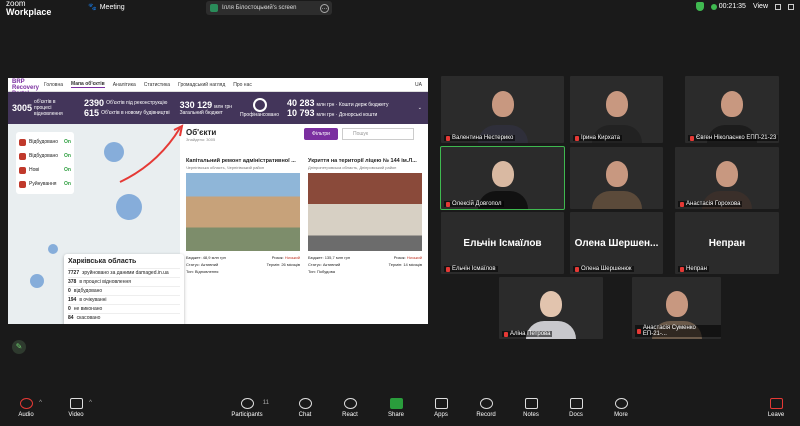  I want to click on region-row-label: зруйновано за даними damaged.in.ua, so click(125, 273).